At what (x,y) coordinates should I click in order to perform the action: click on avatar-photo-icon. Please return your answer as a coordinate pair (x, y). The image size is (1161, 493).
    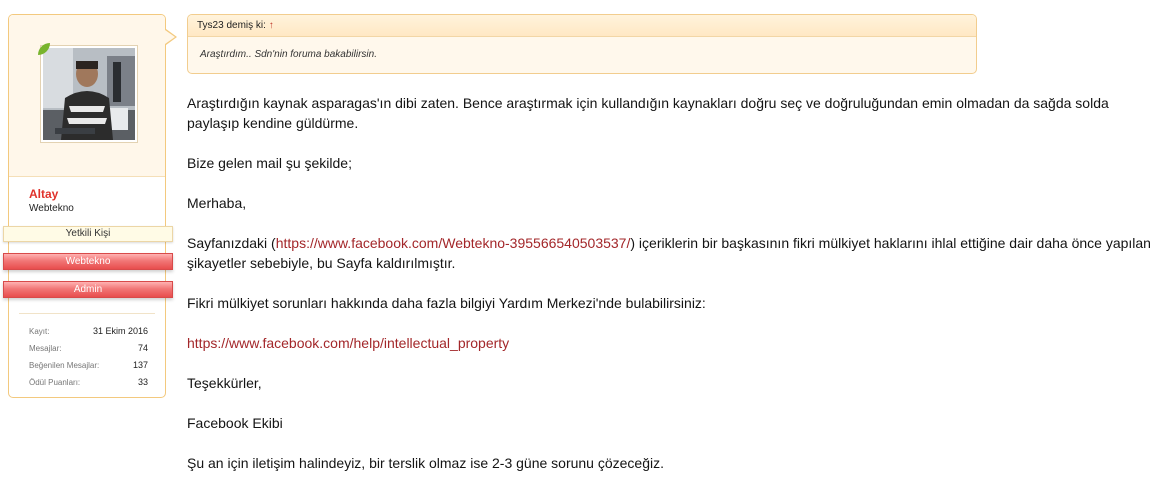
    Looking at the image, I should click on (89, 94).